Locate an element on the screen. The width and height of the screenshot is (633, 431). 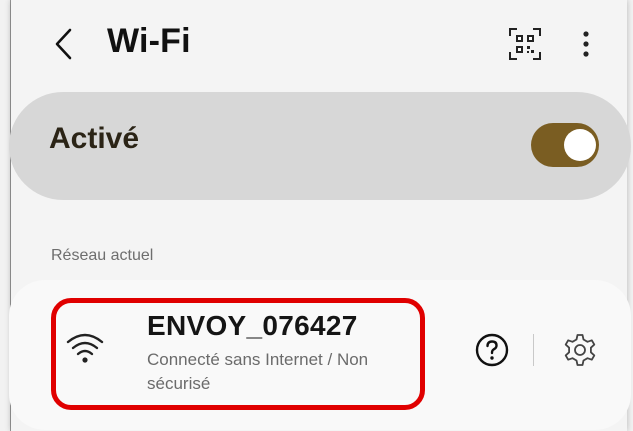
back-button is located at coordinates (64, 44).